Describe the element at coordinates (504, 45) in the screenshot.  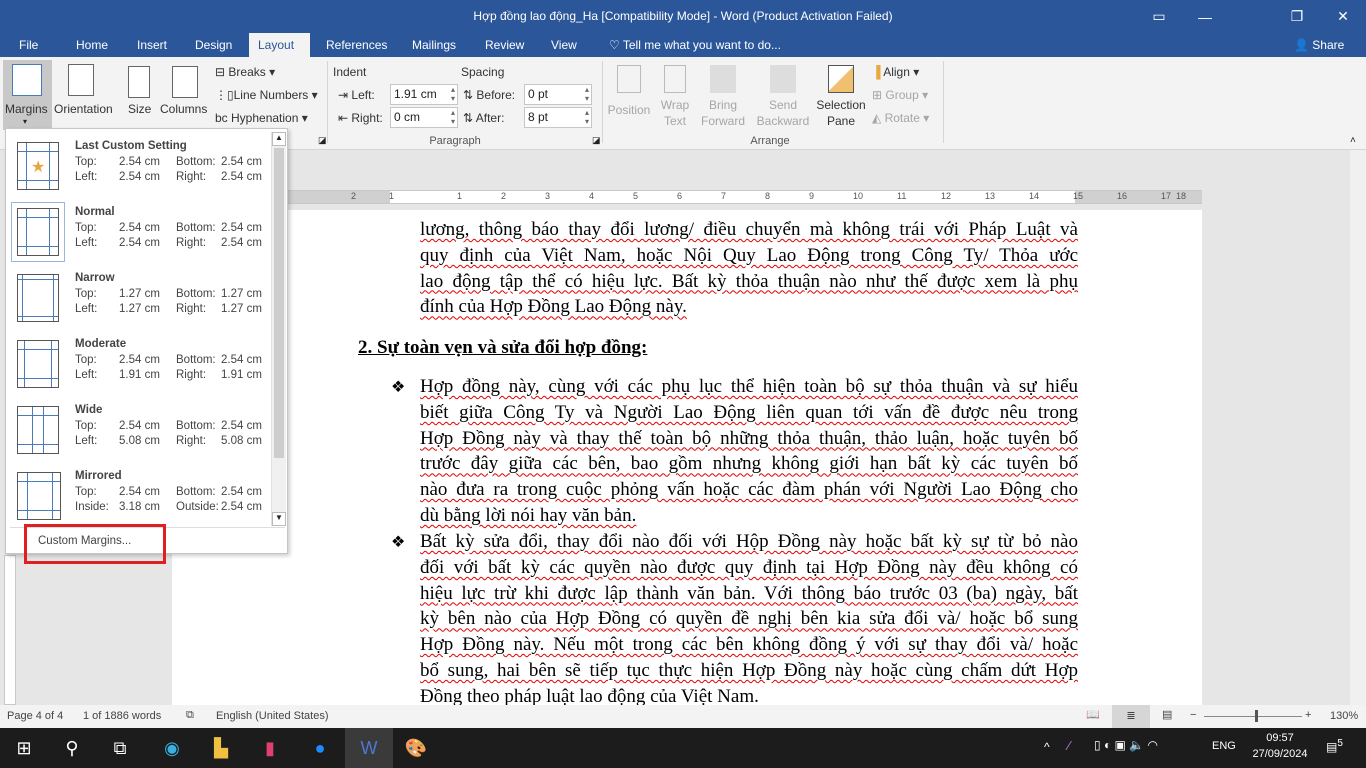
I see `tab-review: Review` at that location.